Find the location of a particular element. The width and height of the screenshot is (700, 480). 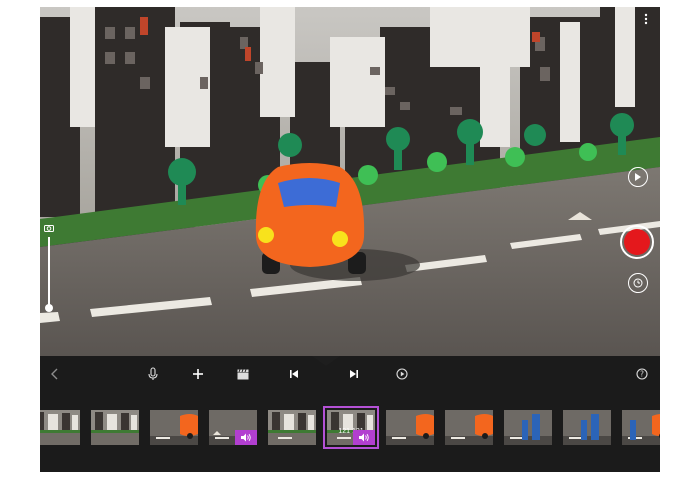

clapperboard-icon is located at coordinates (243, 373).